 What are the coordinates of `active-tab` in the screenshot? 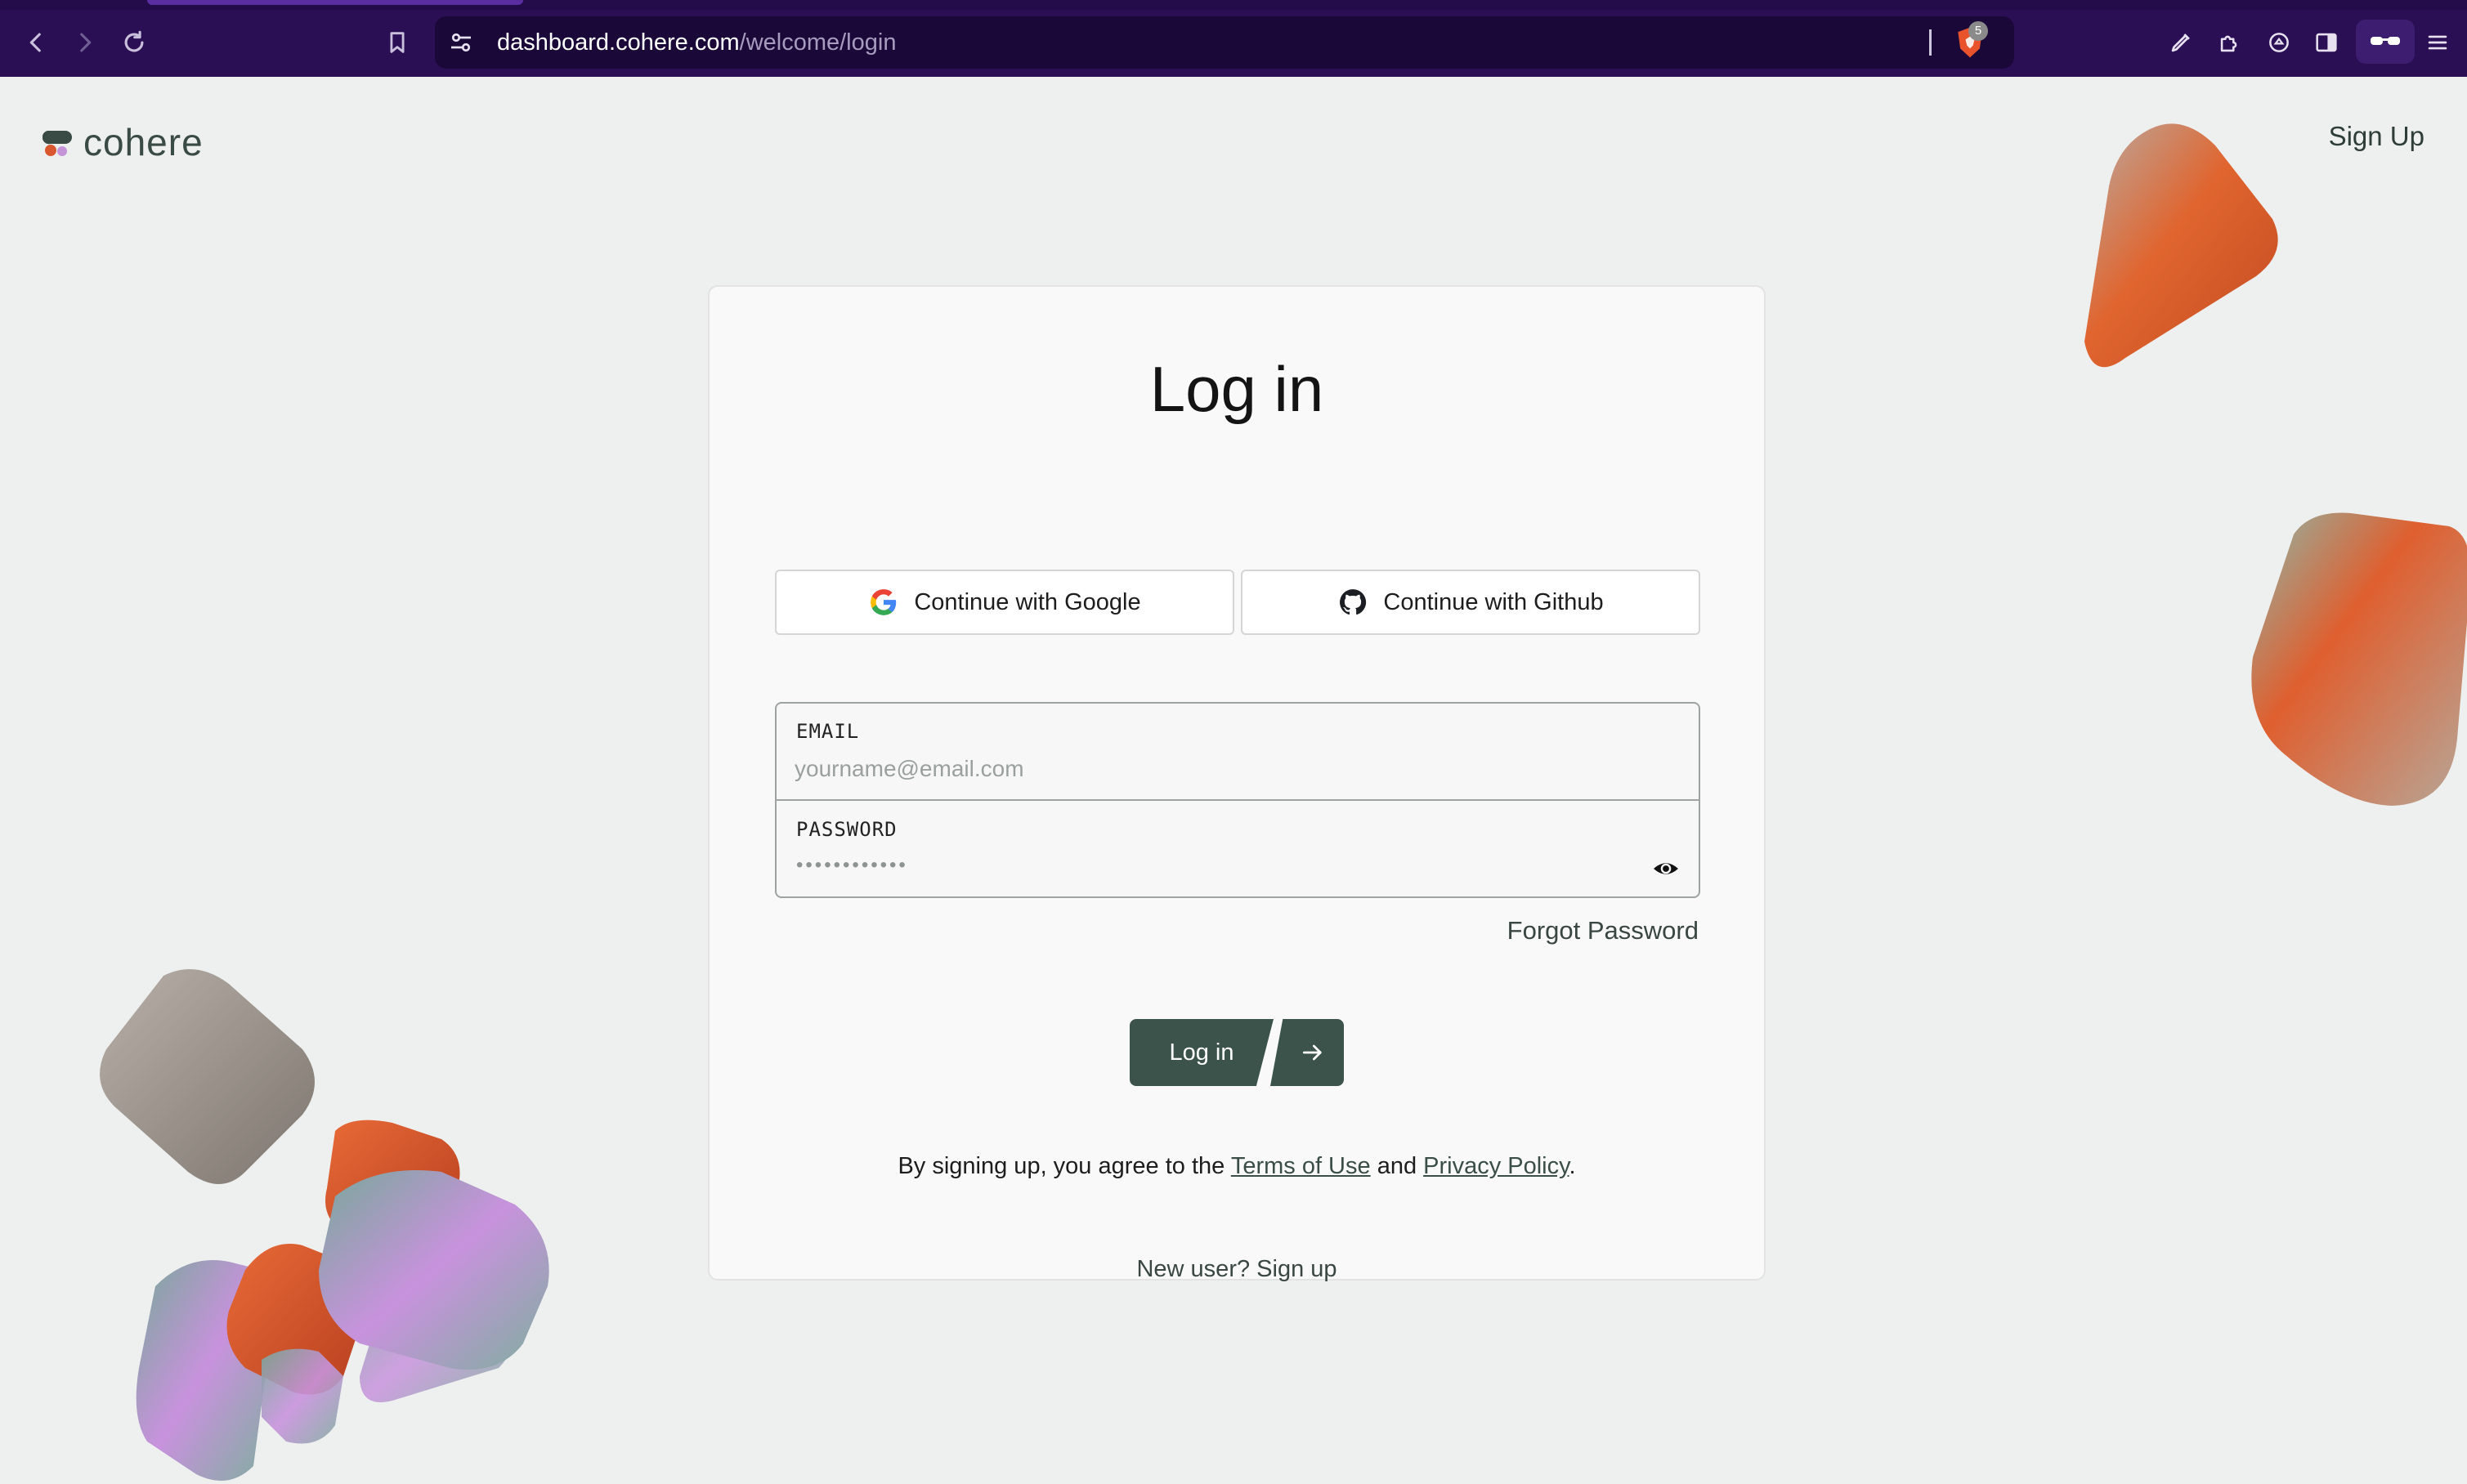 It's located at (335, 2).